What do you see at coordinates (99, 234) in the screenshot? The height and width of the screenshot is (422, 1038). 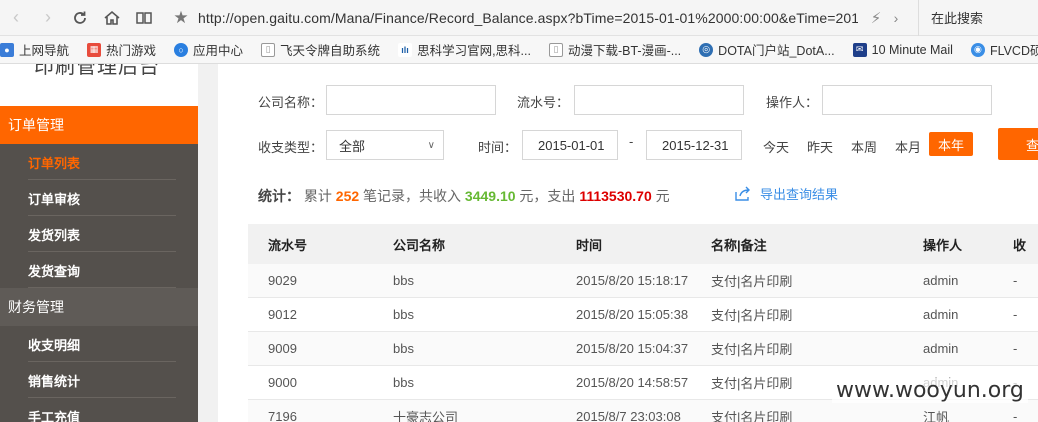 I see `sidebar-item-shipping-list: 发货列表` at bounding box center [99, 234].